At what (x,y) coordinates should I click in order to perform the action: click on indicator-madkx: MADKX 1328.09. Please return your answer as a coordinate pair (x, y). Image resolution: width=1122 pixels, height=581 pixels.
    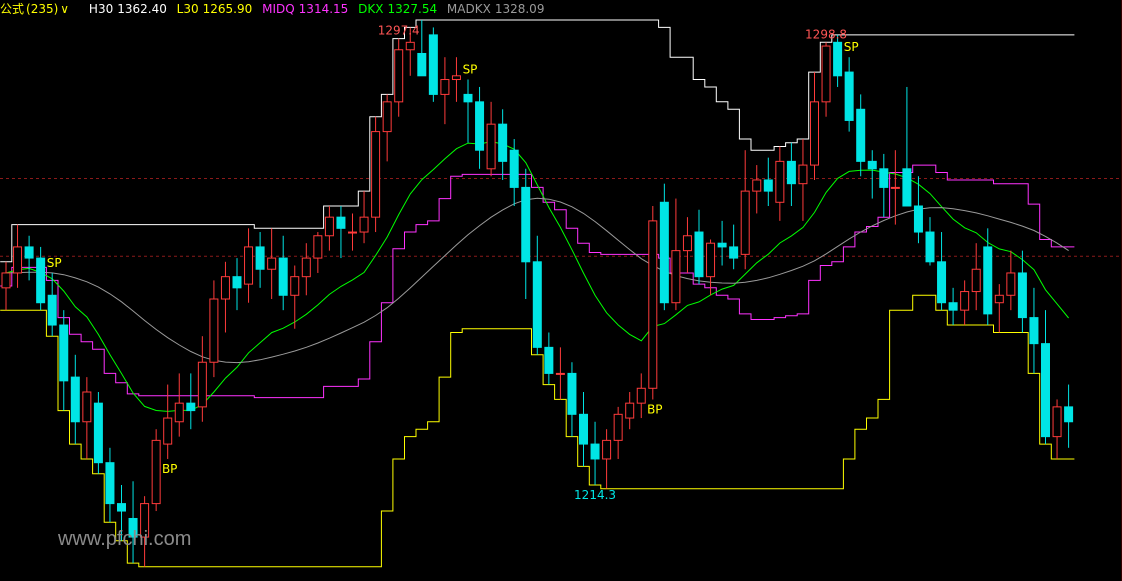
    Looking at the image, I should click on (496, 9).